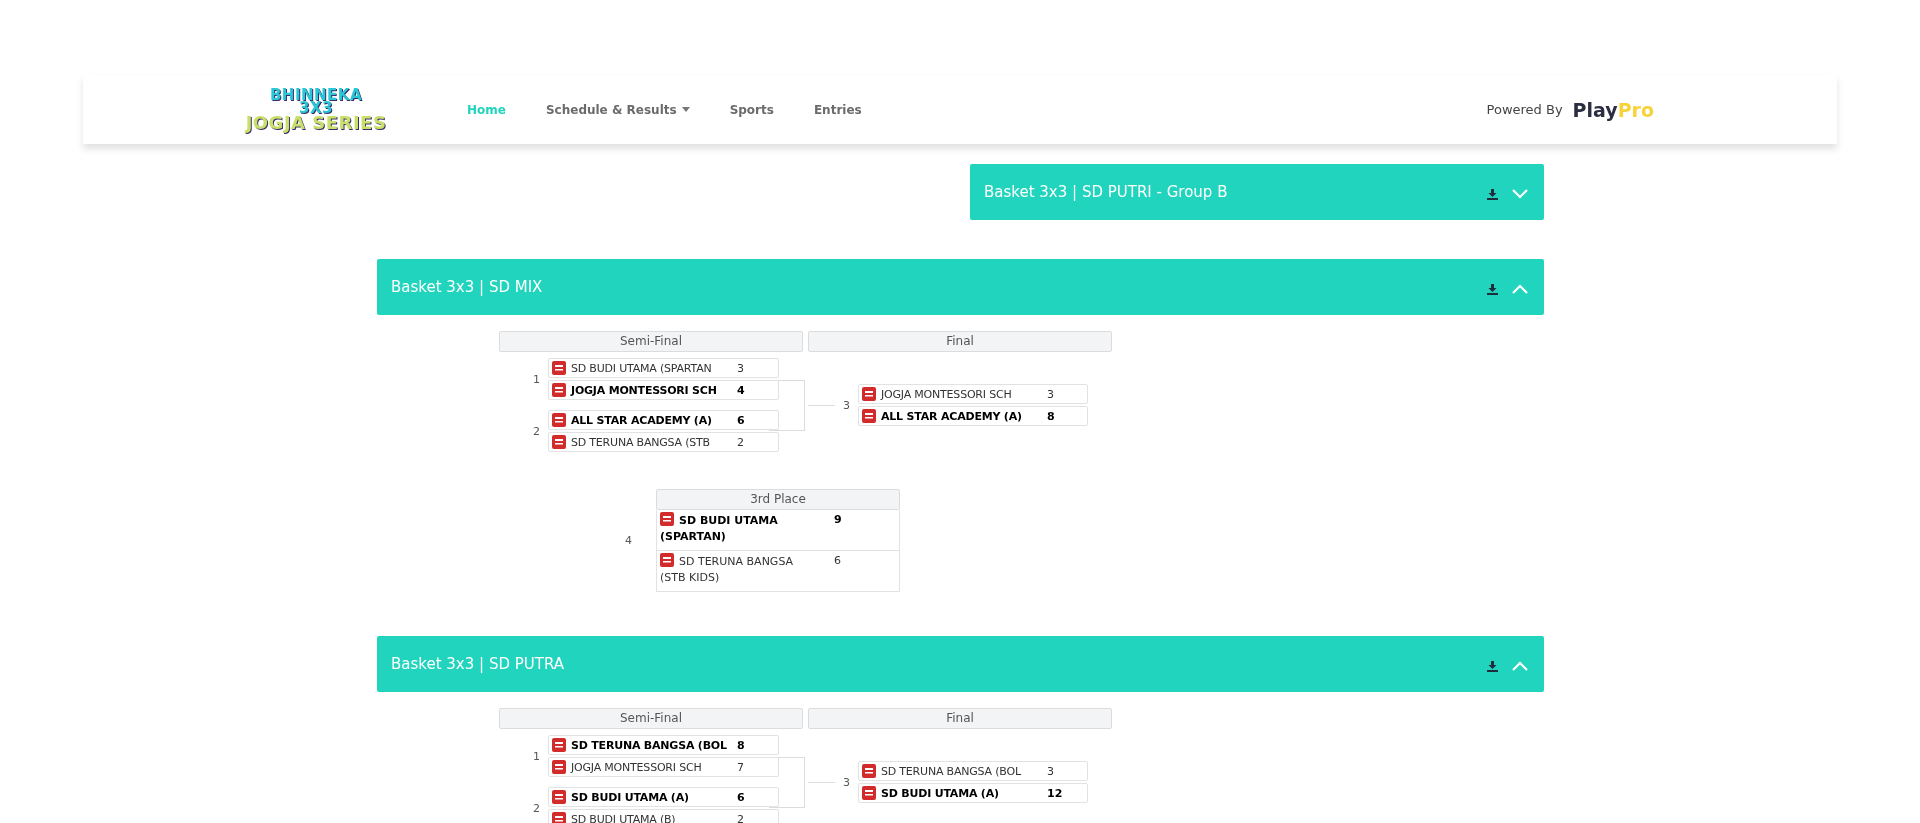  Describe the element at coordinates (663, 442) in the screenshot. I see `team-row: SD TERUNA BANGSA (STB 2` at that location.